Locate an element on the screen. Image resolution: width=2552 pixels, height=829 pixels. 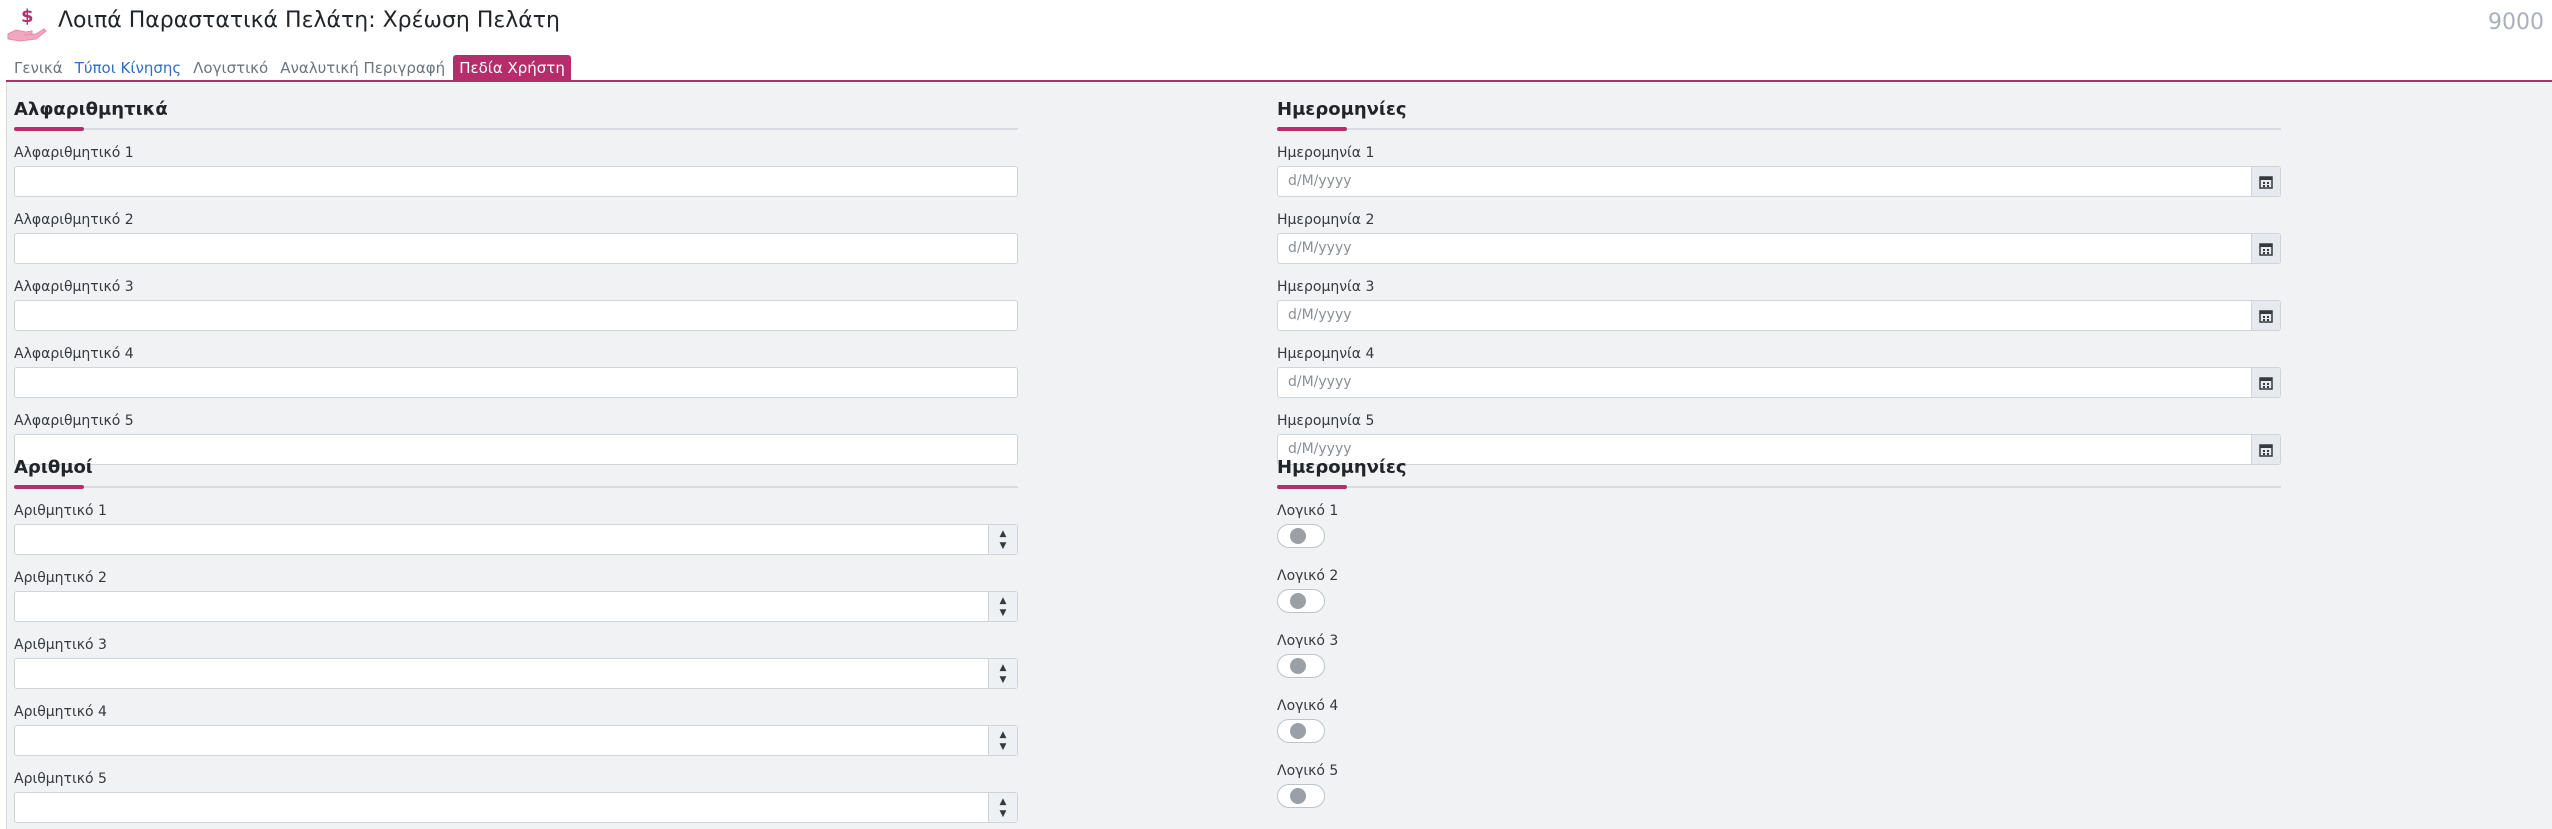
date-5-placeholder: d/M/yyyy is located at coordinates (1320, 449).